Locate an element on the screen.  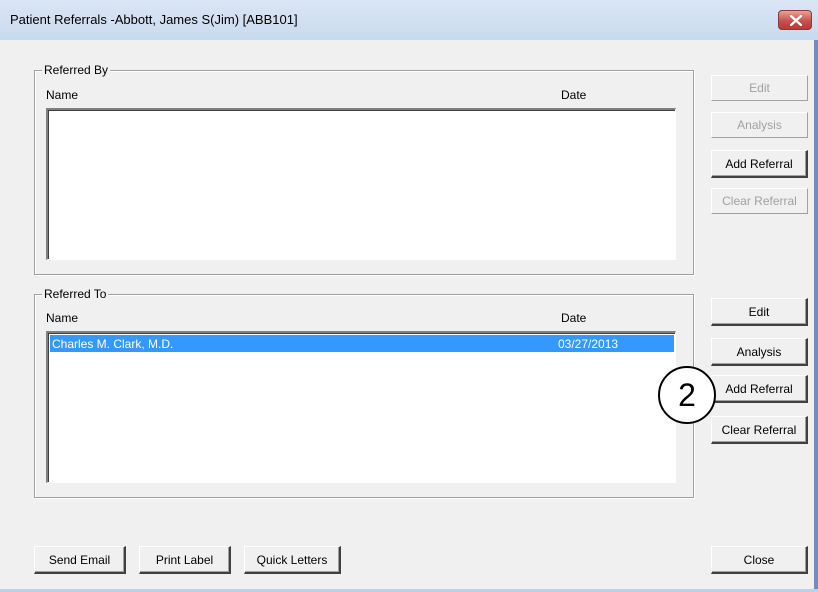
referred-to-edit-button: Edit is located at coordinates (759, 312).